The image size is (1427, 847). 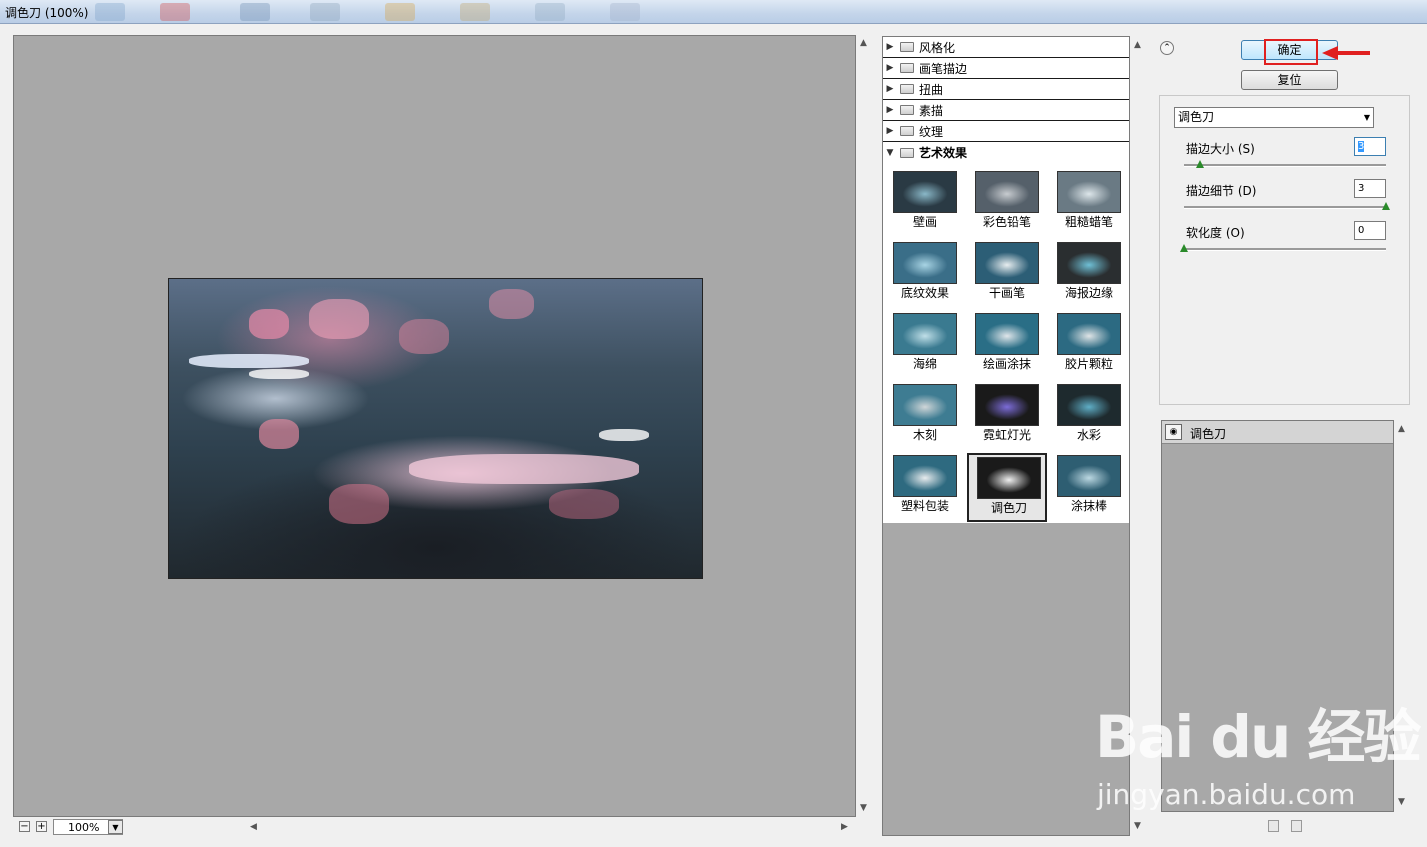 What do you see at coordinates (1006, 364) in the screenshot?
I see `filter-thumbnail-label: 绘画涂抹` at bounding box center [1006, 364].